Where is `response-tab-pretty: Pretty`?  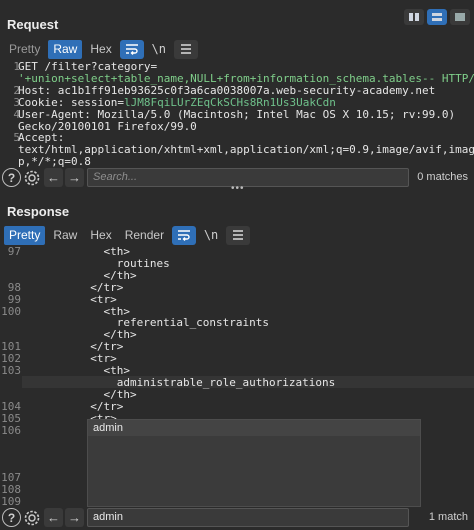 response-tab-pretty: Pretty is located at coordinates (25, 235).